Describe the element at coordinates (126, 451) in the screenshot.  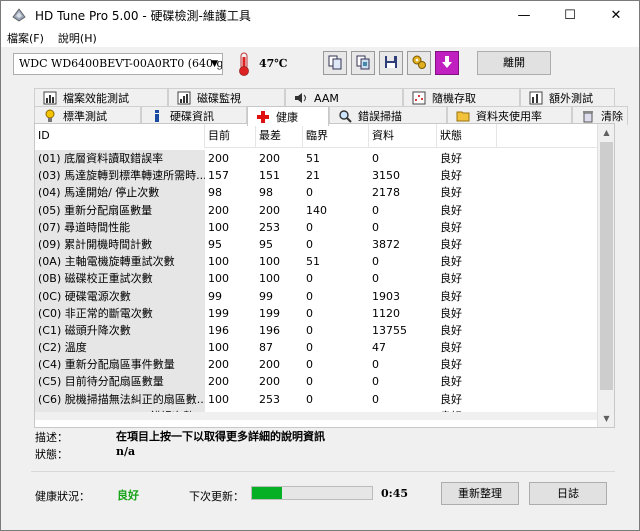
I see `status-text: n/a` at that location.